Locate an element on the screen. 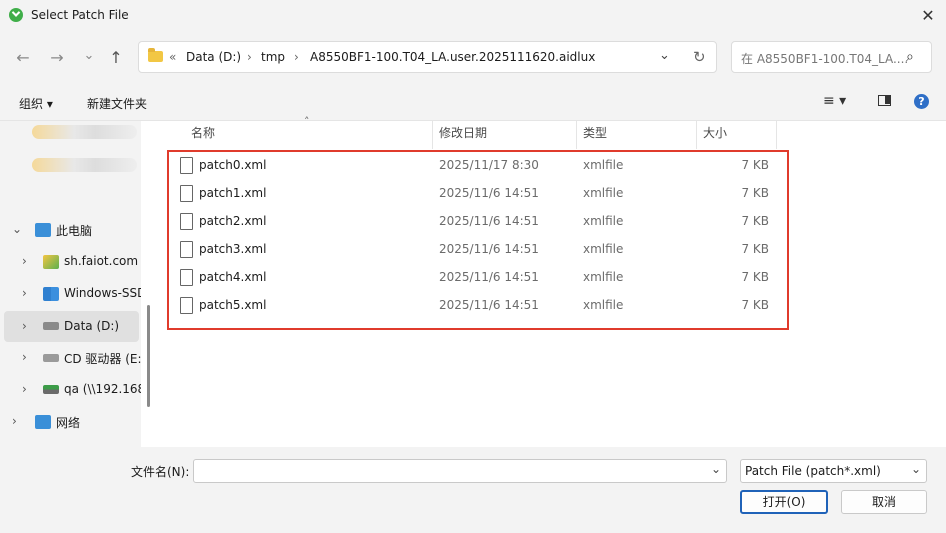 This screenshot has width=946, height=533. tree-item-label: 网络 is located at coordinates (68, 423).